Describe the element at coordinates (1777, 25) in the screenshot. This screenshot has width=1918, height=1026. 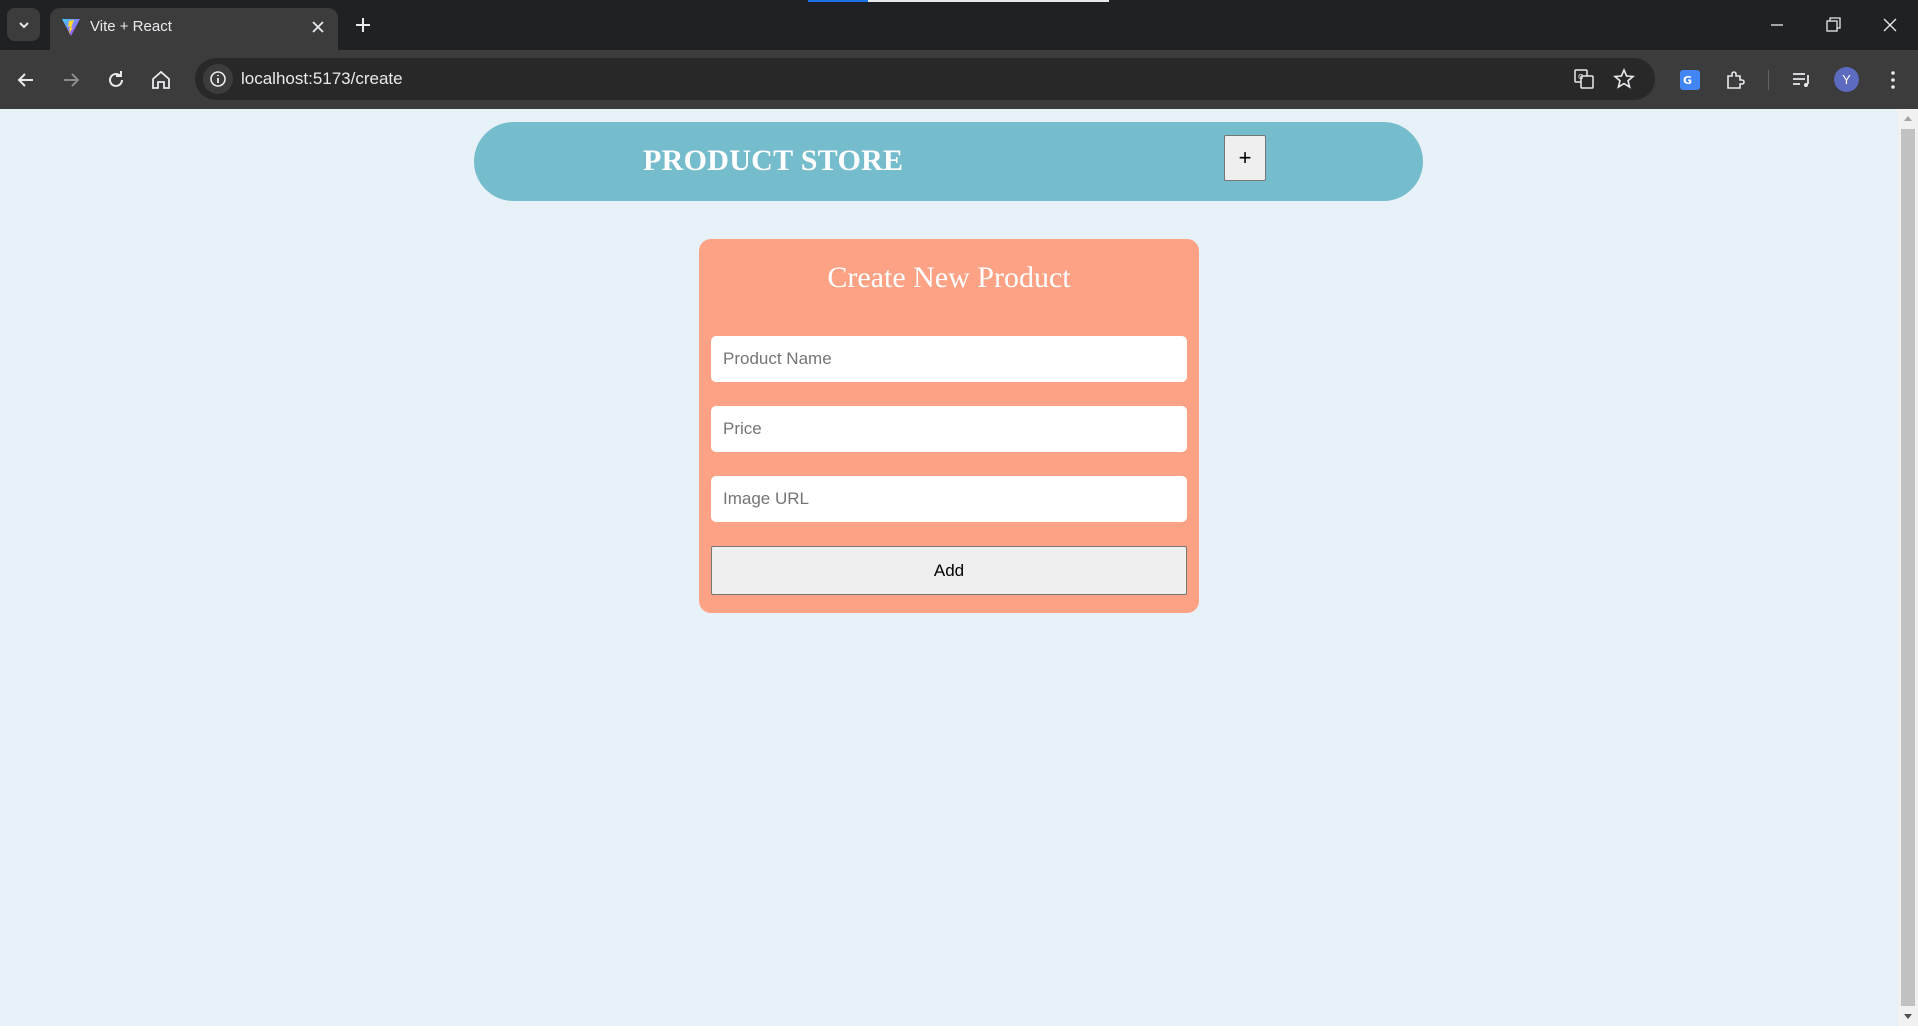
I see `minimize-icon` at that location.